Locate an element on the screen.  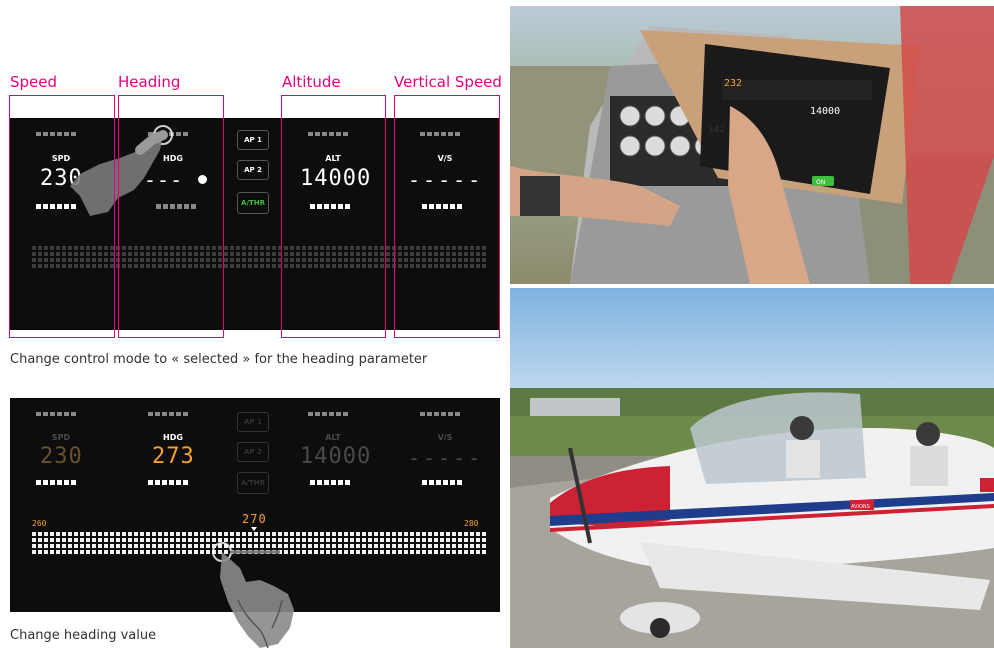
hdg-value: 273 is located at coordinates (173, 457).